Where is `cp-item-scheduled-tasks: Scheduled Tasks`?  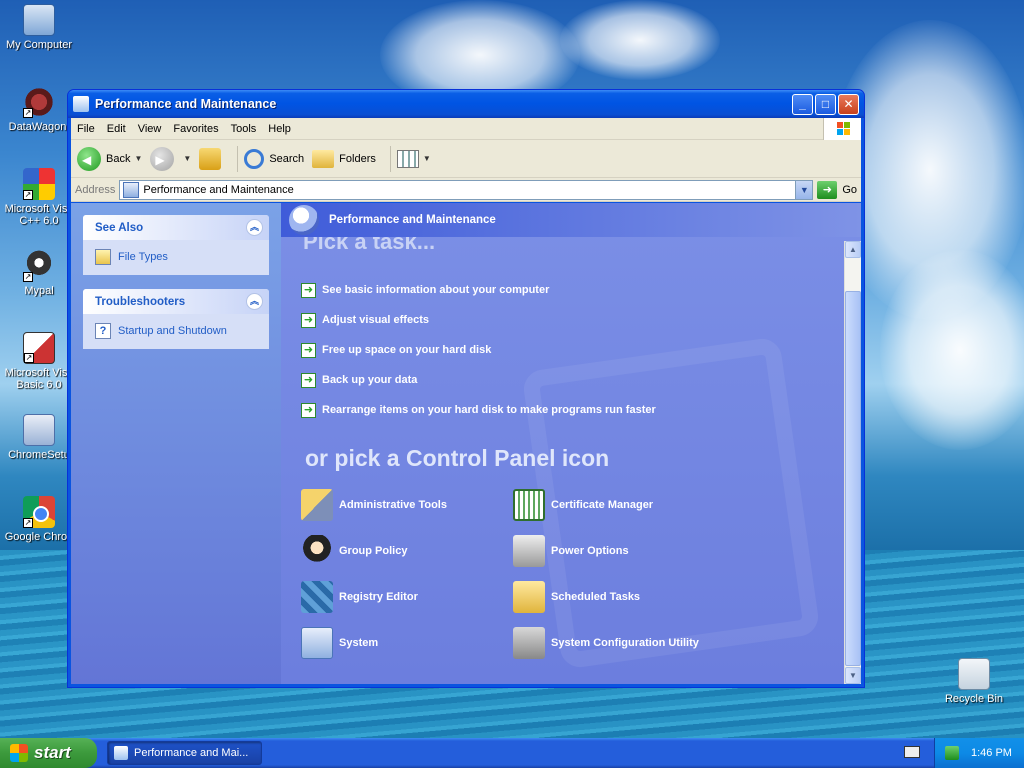 cp-item-scheduled-tasks: Scheduled Tasks is located at coordinates (619, 597).